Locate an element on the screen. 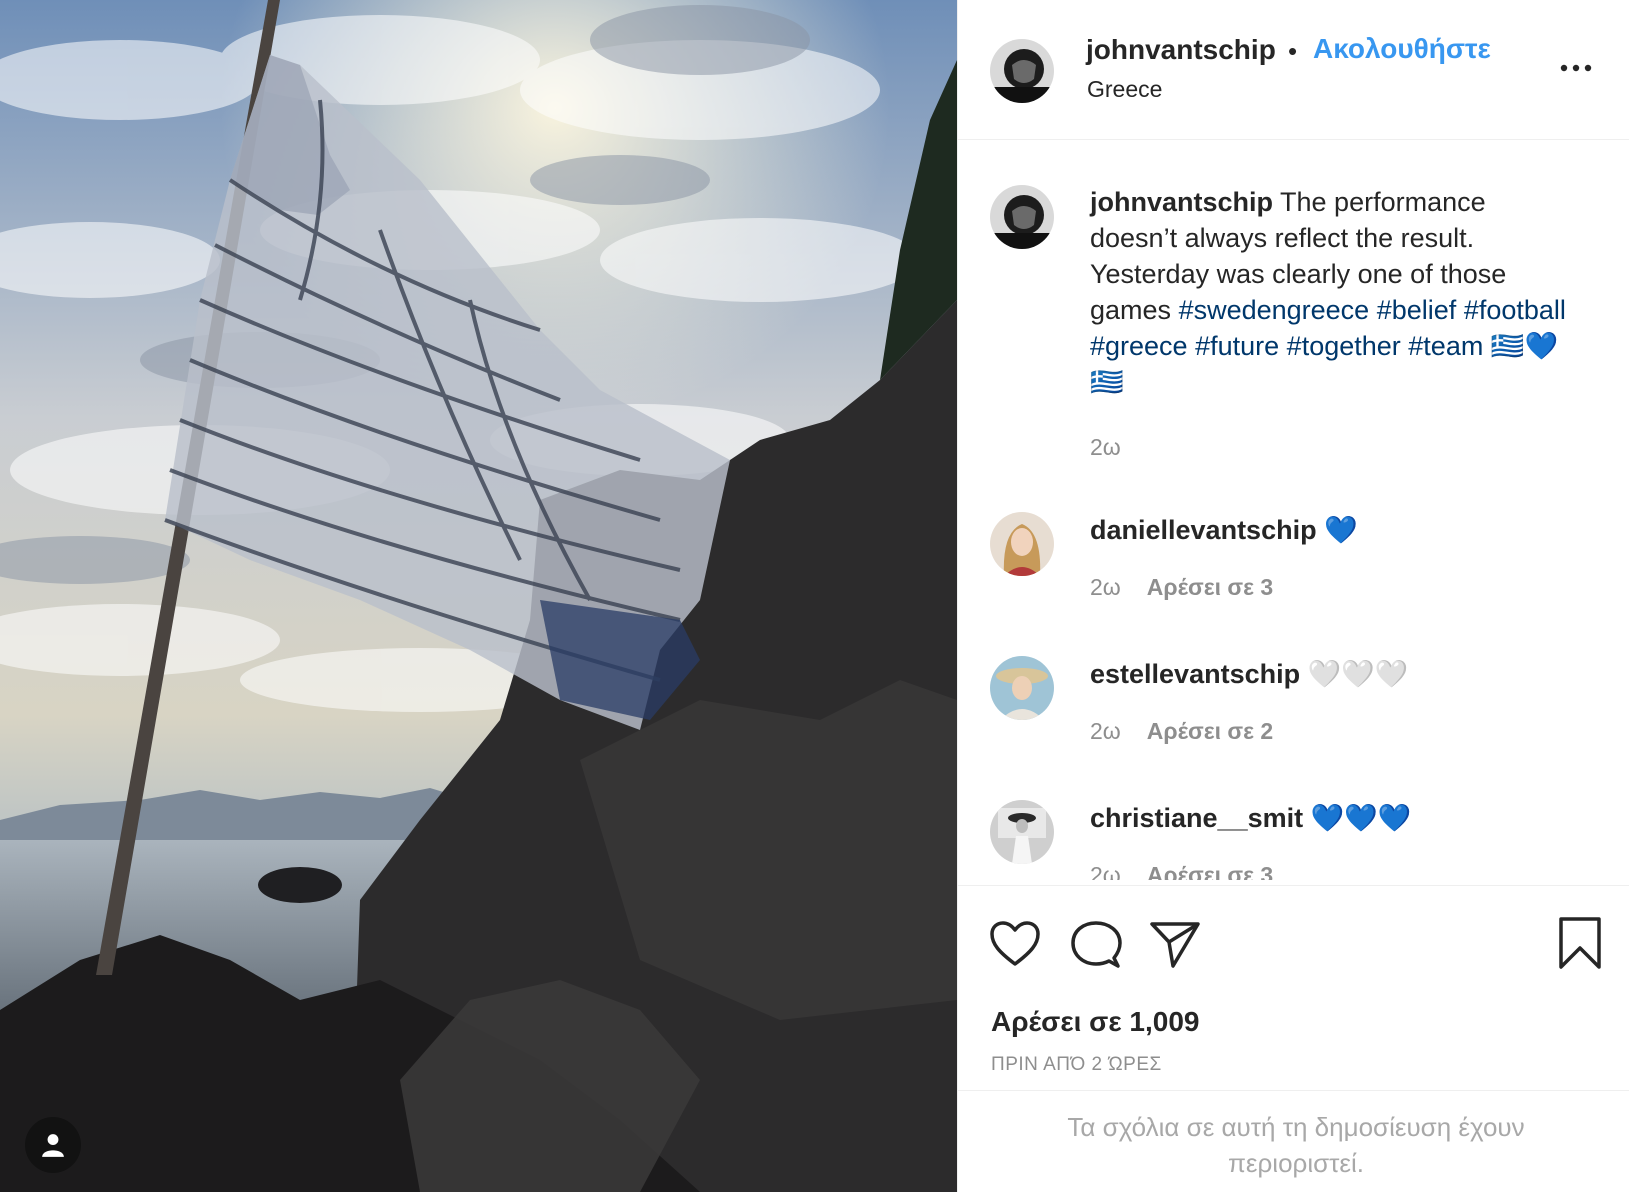 The width and height of the screenshot is (1630, 1193). author-avatar-image is located at coordinates (1022, 71).